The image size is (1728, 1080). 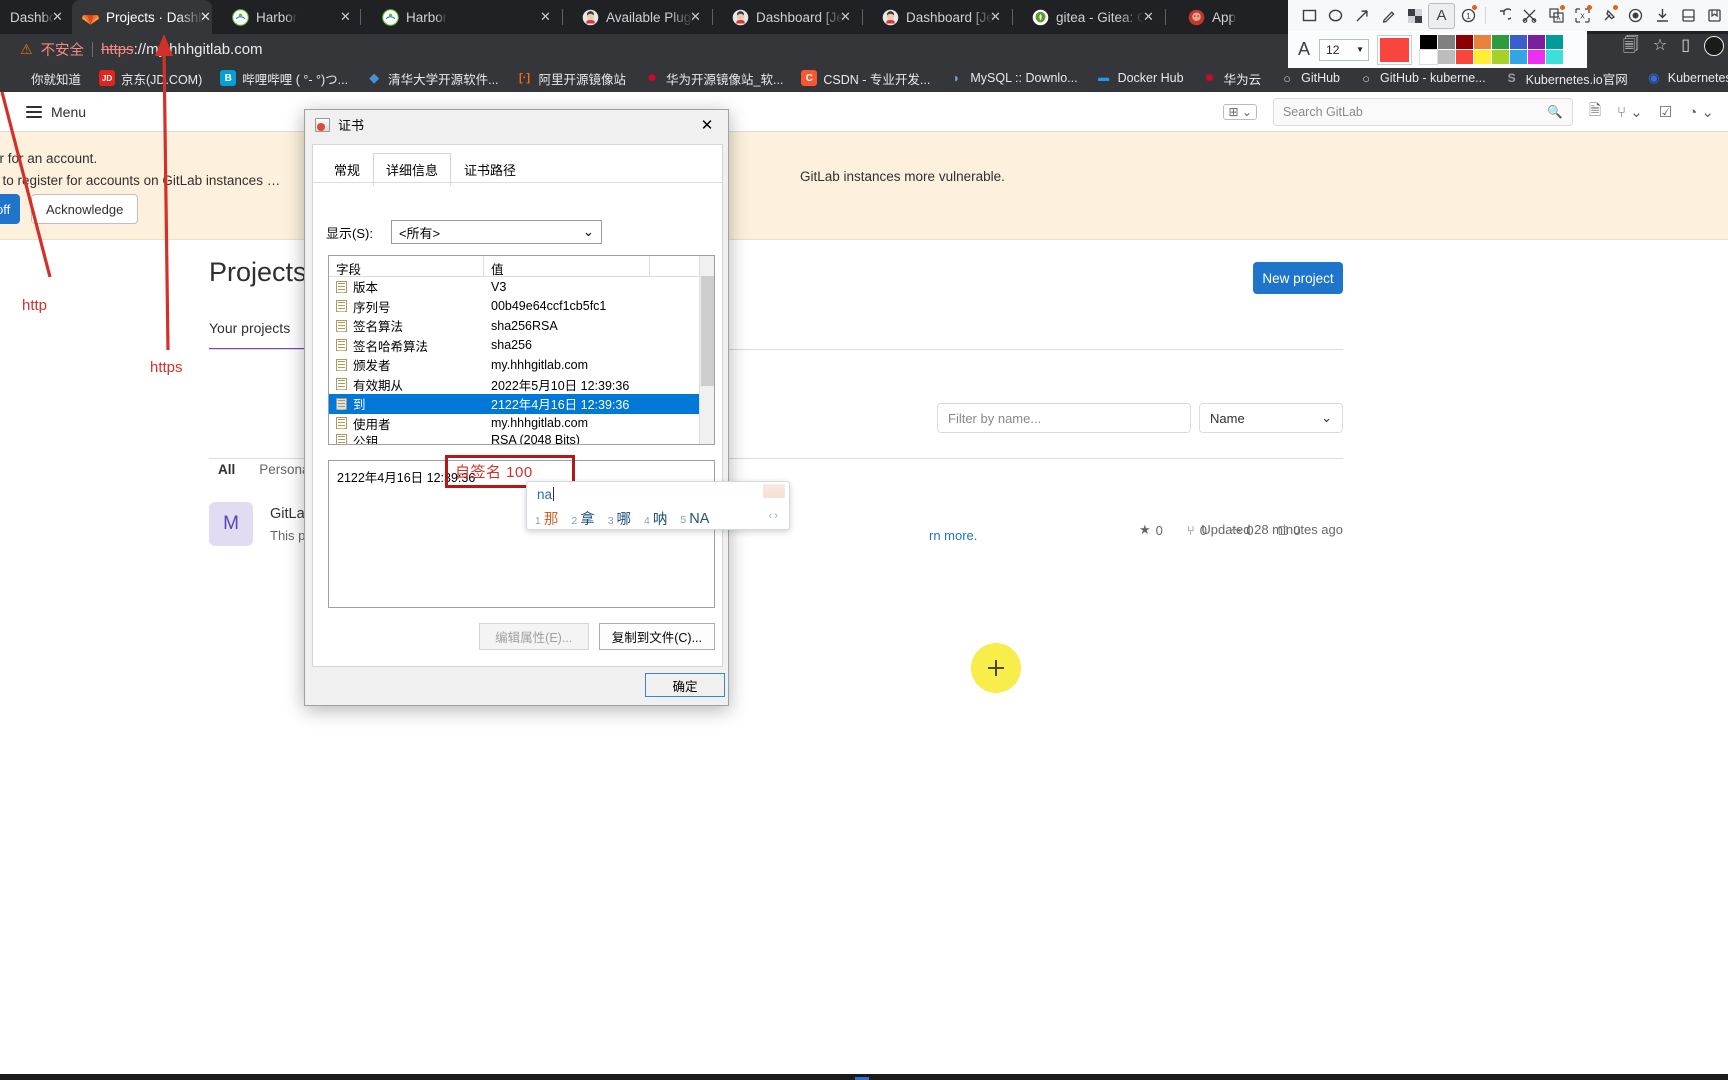 I want to click on bookmark-item: 你就知道, so click(x=45, y=78).